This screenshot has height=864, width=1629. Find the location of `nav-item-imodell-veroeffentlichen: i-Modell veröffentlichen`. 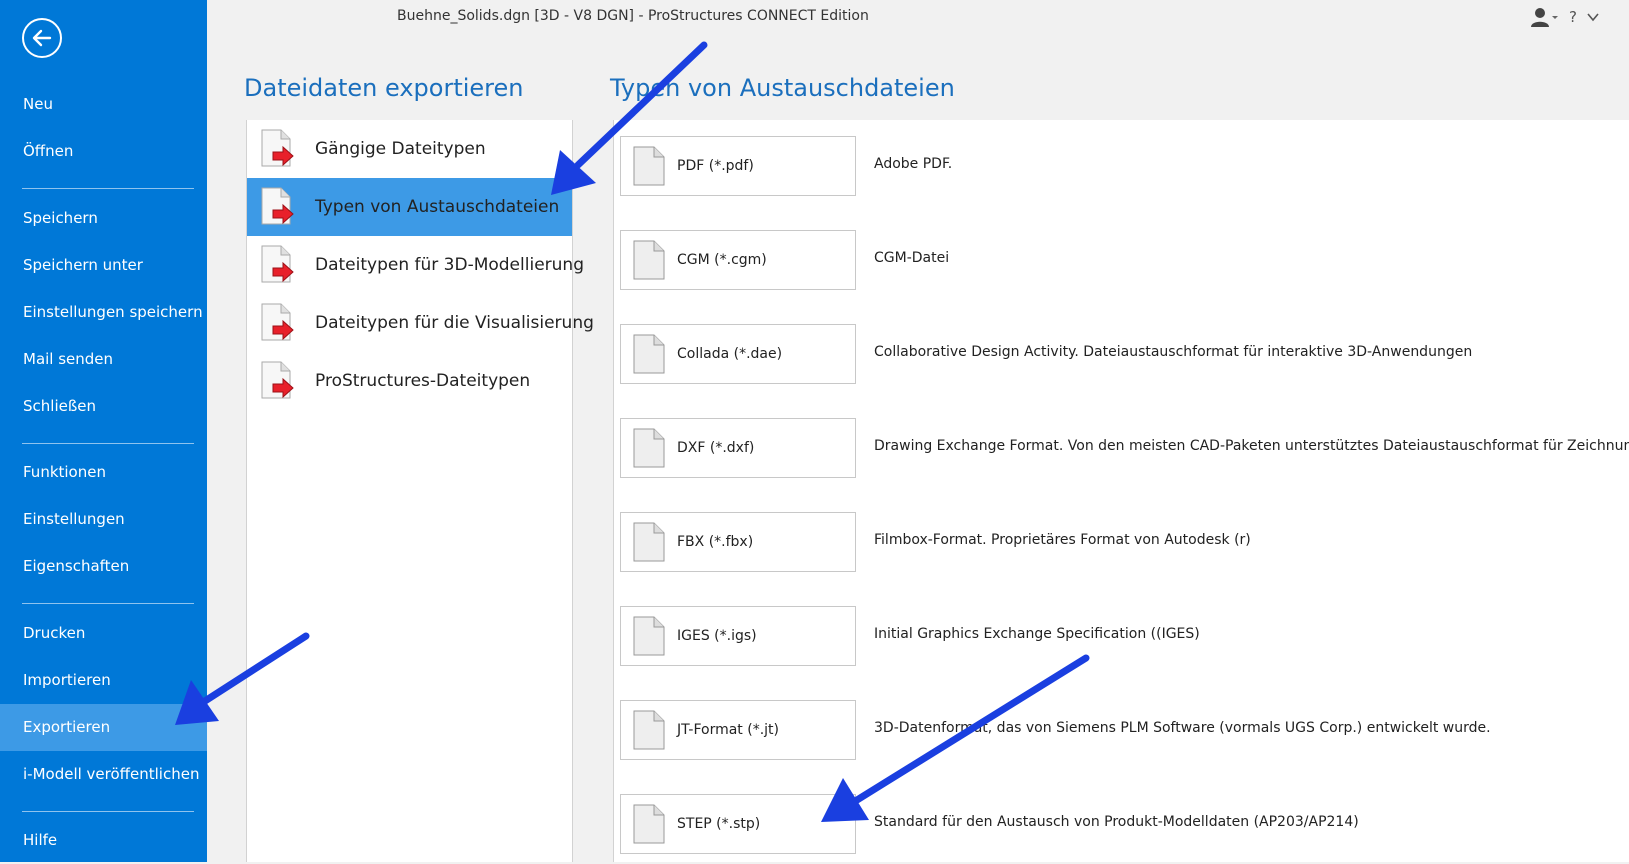

nav-item-imodell-veroeffentlichen: i-Modell veröffentlichen is located at coordinates (103, 774).